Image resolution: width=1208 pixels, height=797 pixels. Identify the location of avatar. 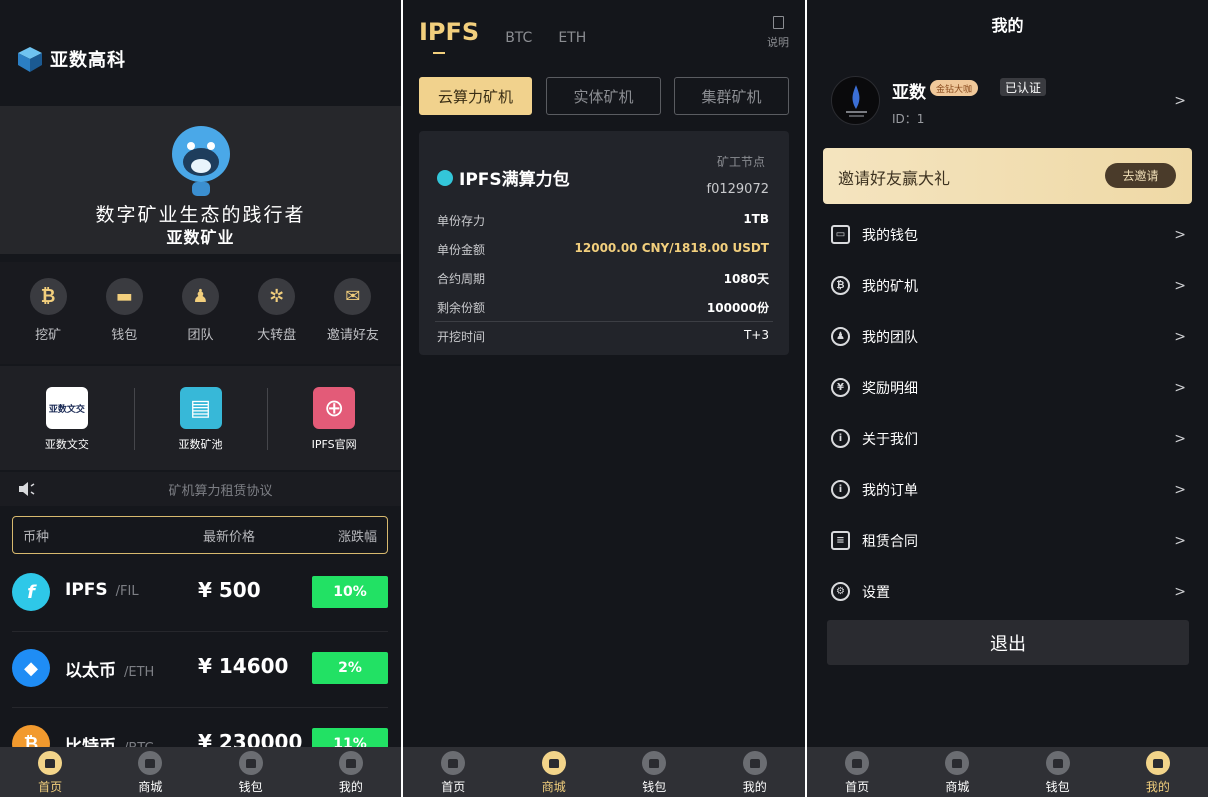
(855, 100).